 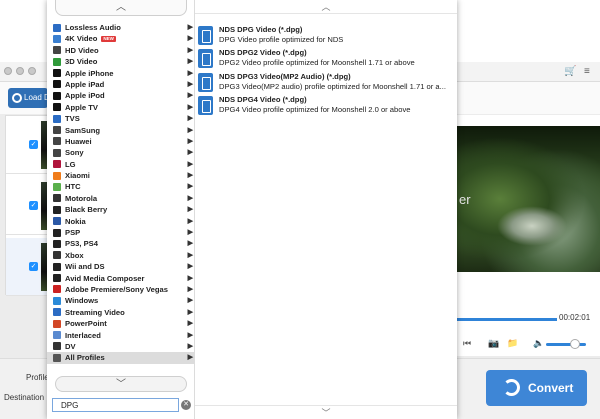 What do you see at coordinates (121, 164) in the screenshot?
I see `category-item: LG ▶` at bounding box center [121, 164].